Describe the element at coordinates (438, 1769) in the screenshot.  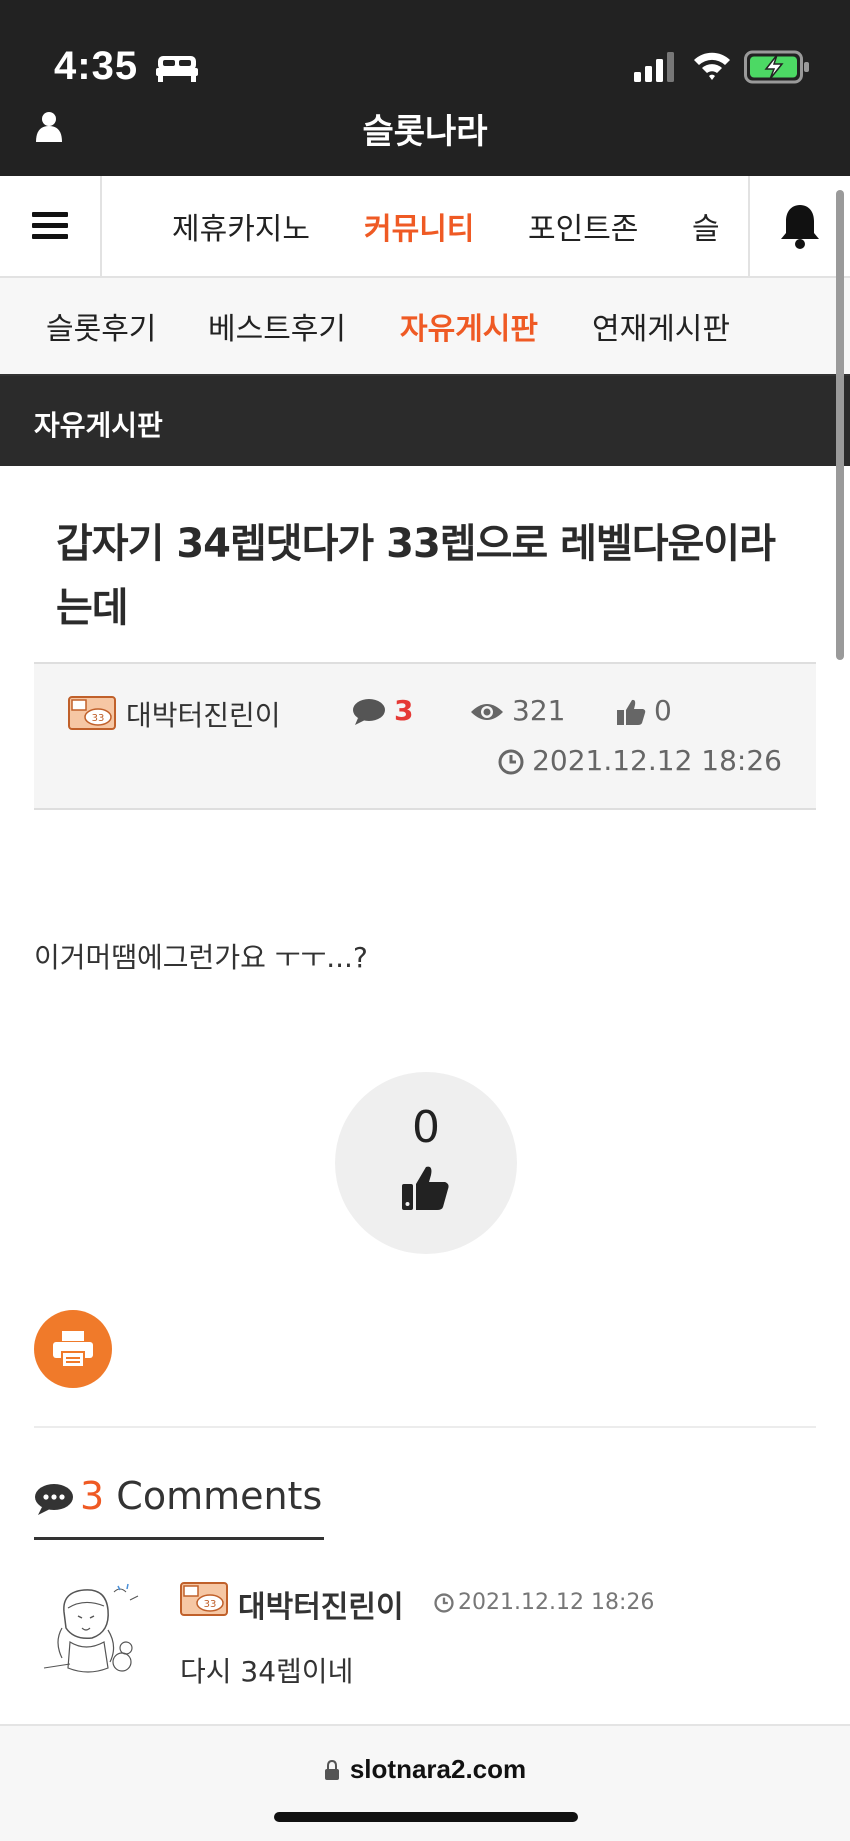
I see `url-value: slotnara2.com` at that location.